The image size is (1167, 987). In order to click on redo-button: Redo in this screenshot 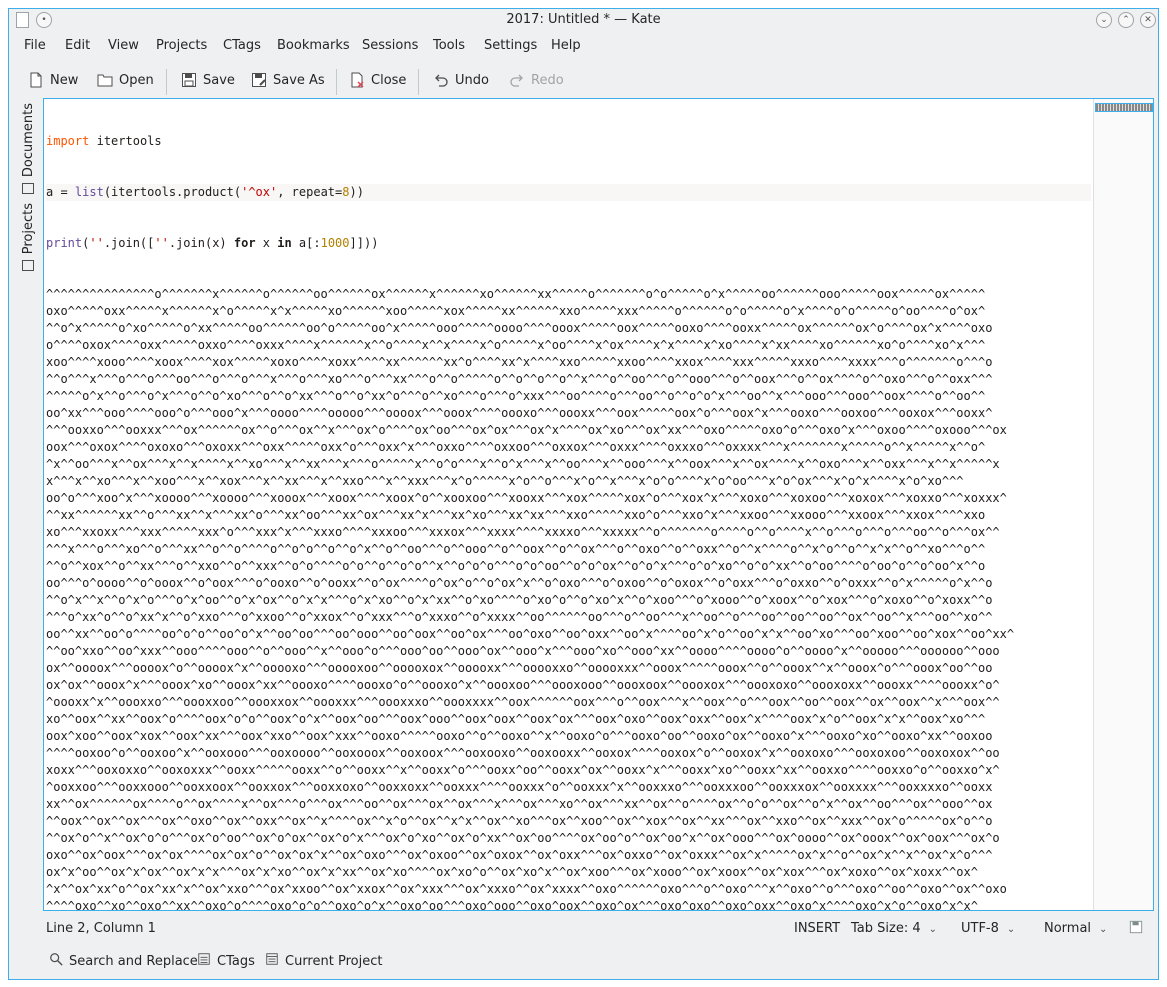, I will do `click(536, 80)`.